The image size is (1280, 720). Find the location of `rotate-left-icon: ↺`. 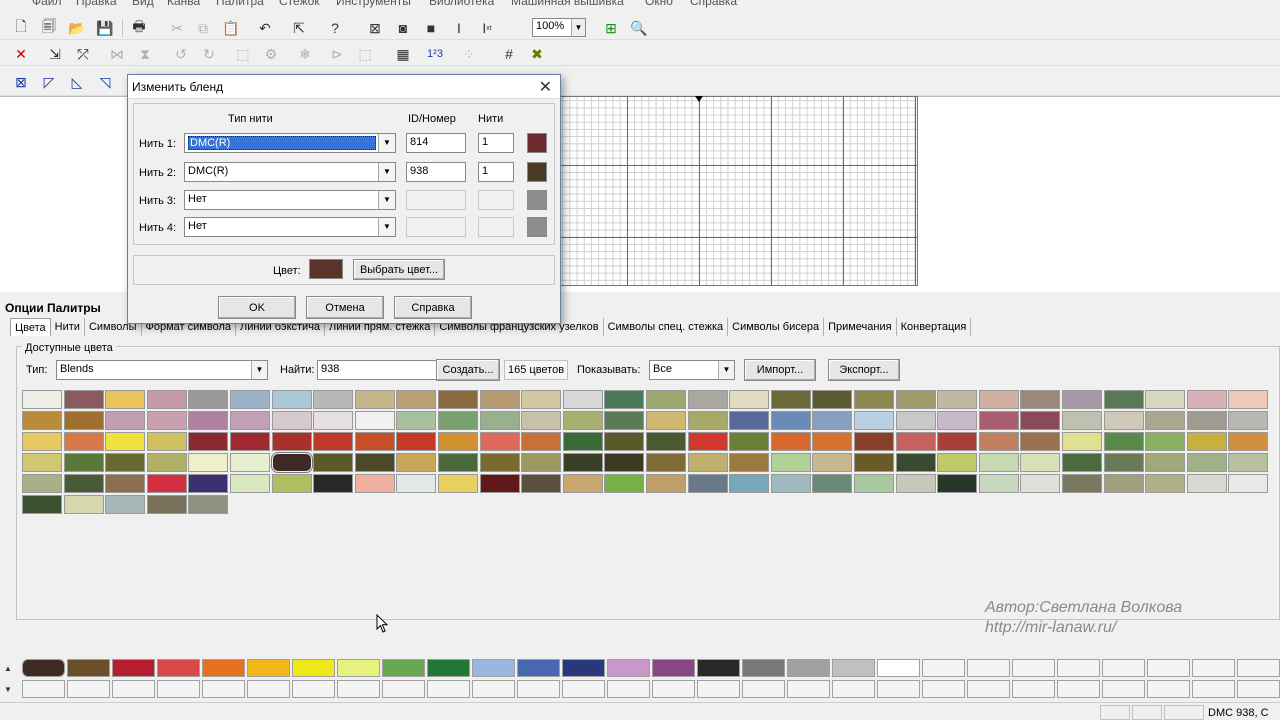

rotate-left-icon: ↺ is located at coordinates (181, 54).